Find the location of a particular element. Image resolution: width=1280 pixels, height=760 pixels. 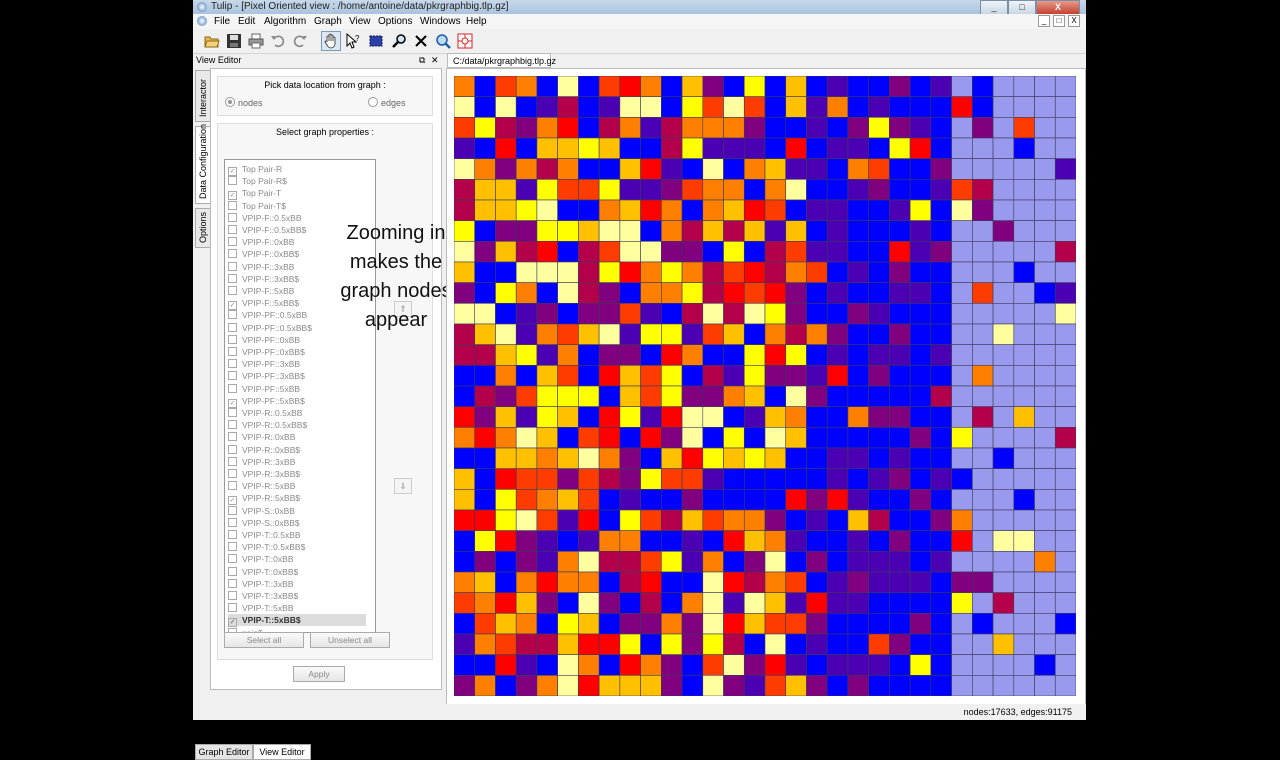

select-all-button: Select all is located at coordinates (264, 640).